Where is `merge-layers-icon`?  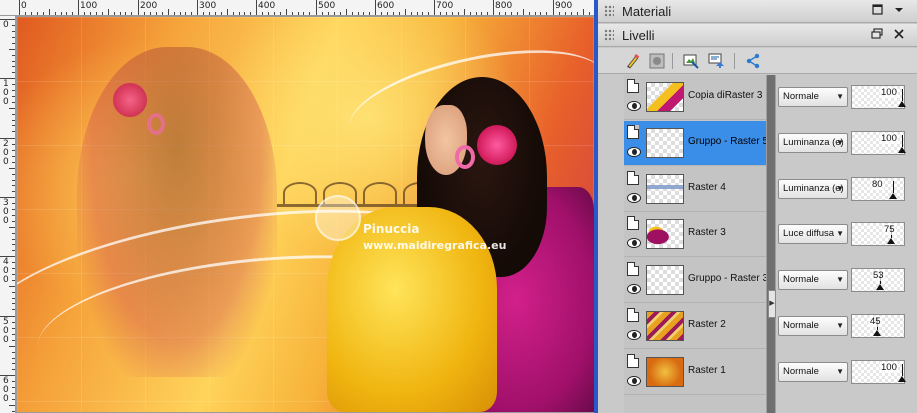 merge-layers-icon is located at coordinates (717, 61).